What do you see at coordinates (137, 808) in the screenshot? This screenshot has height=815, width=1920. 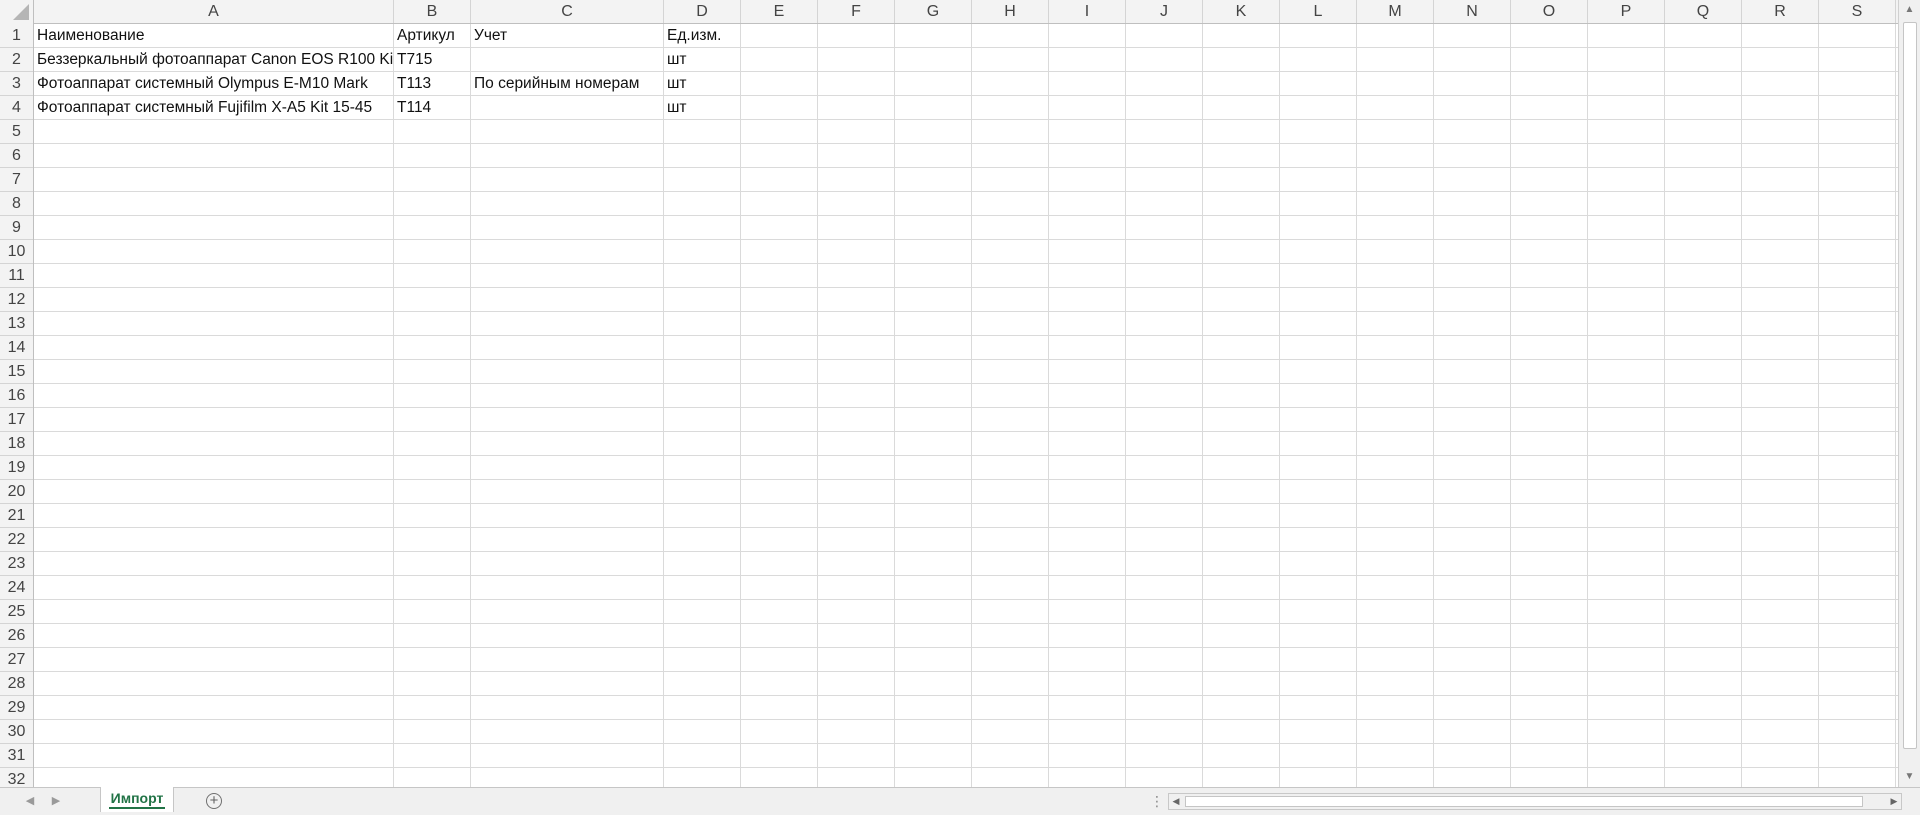 I see `active-tab-underline` at bounding box center [137, 808].